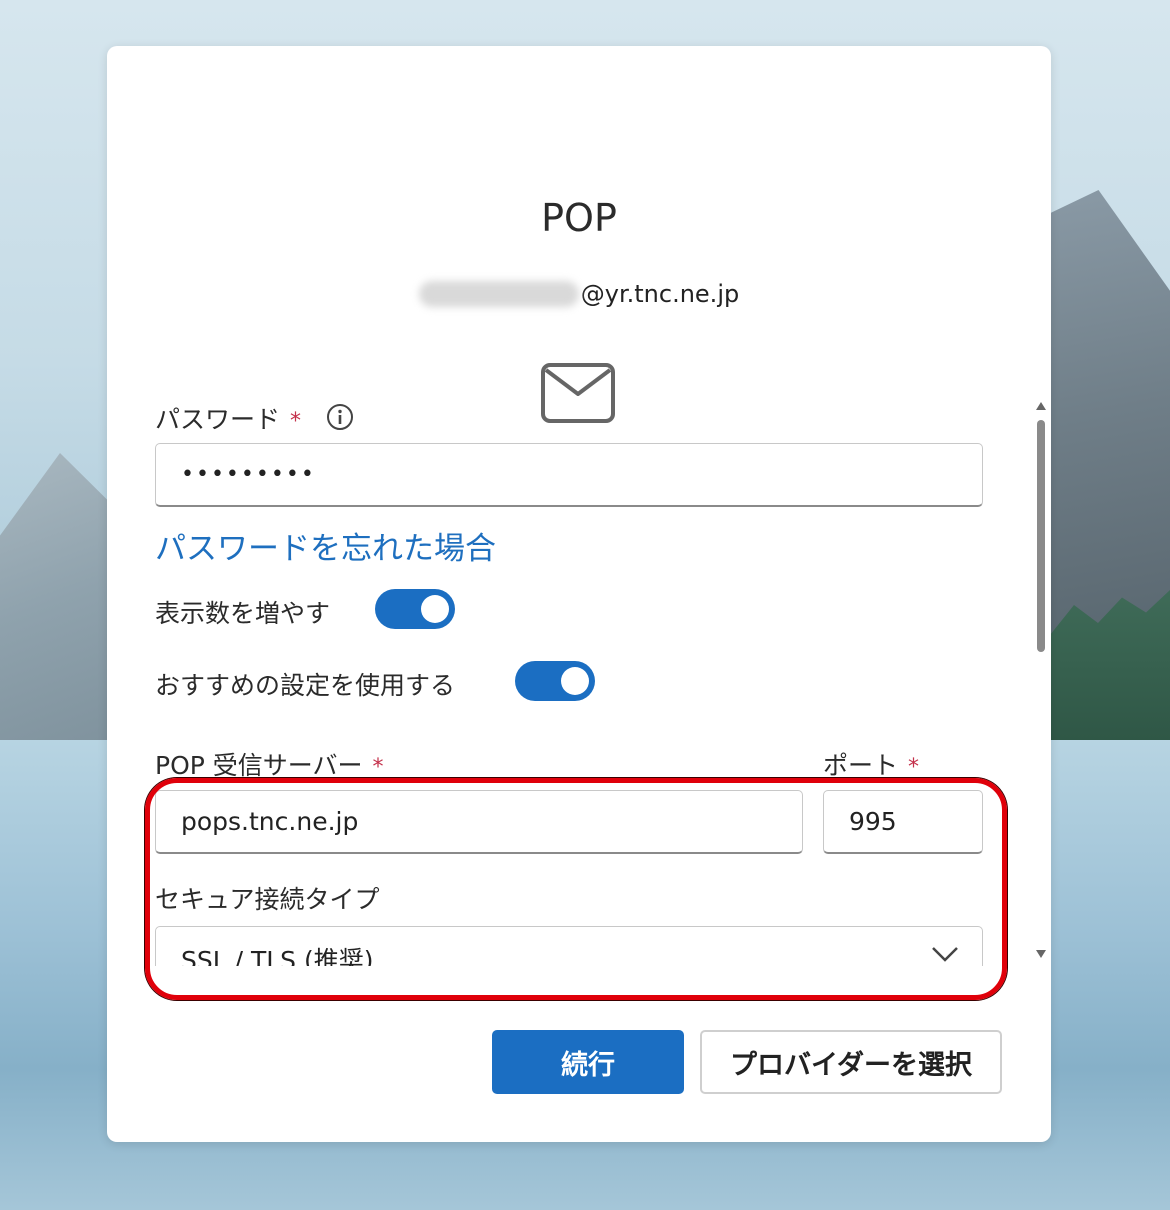  What do you see at coordinates (578, 393) in the screenshot?
I see `mail-icon` at bounding box center [578, 393].